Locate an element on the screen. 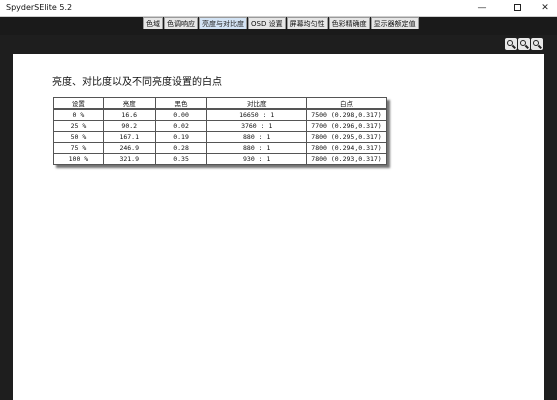 Image resolution: width=557 pixels, height=400 pixels. cell-black: 0.28 is located at coordinates (181, 147).